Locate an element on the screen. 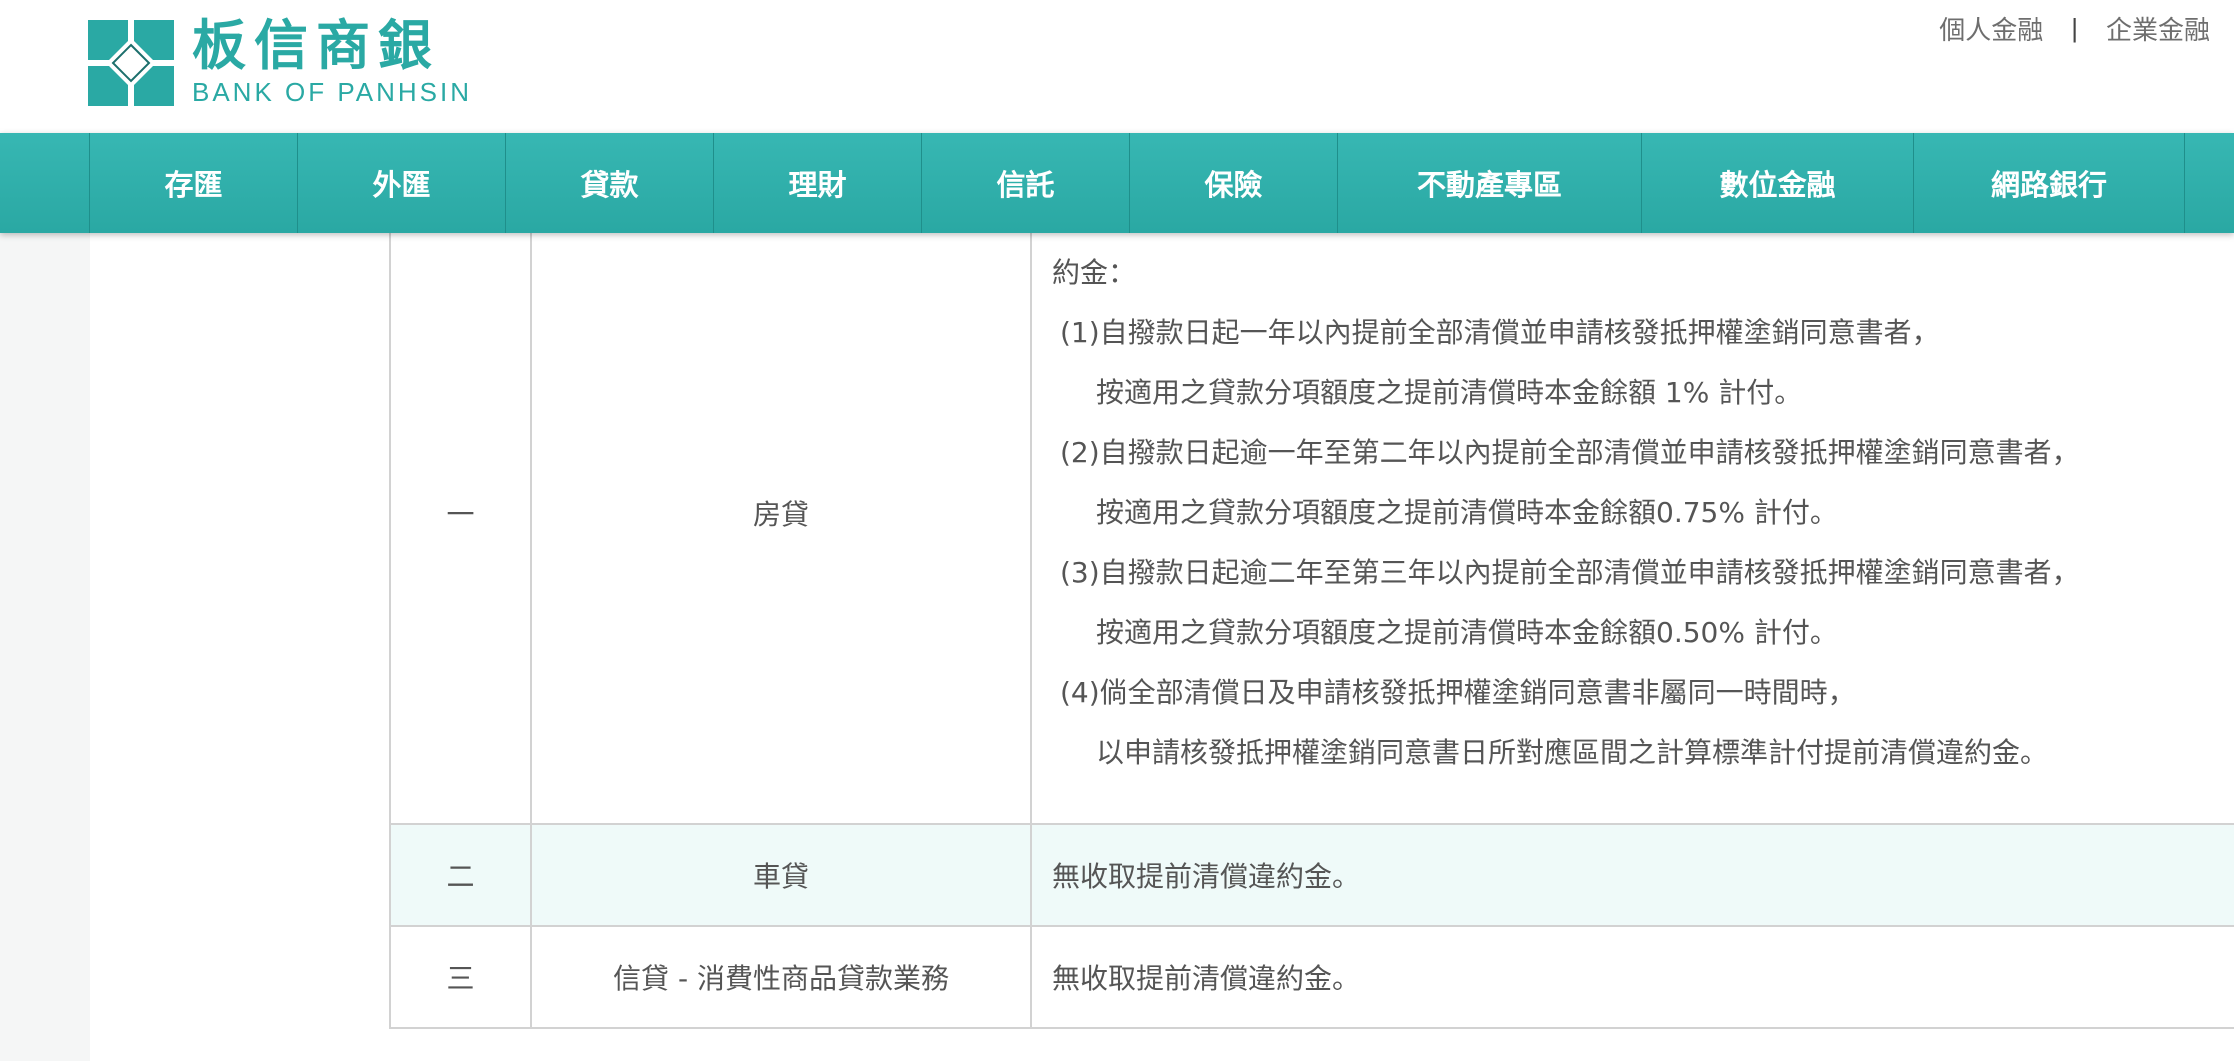 Image resolution: width=2234 pixels, height=1061 pixels. bank-name-english: BANK OF PANHSIN is located at coordinates (332, 92).